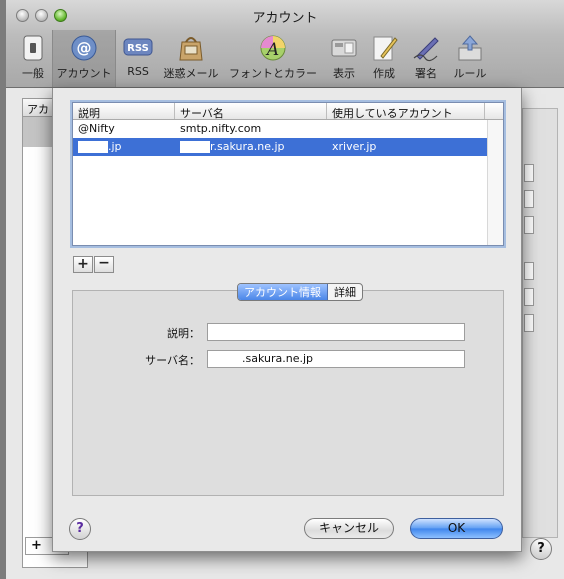  Describe the element at coordinates (541, 549) in the screenshot. I see `background-help-button: ?` at that location.